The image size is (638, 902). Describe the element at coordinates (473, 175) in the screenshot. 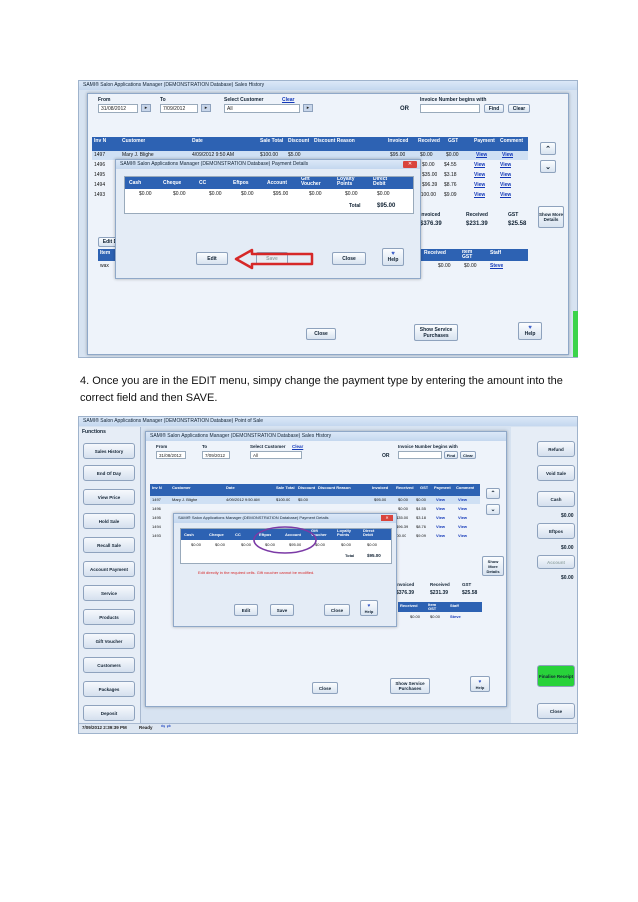

I see `table-row: $35.00 $3.18 View View` at that location.